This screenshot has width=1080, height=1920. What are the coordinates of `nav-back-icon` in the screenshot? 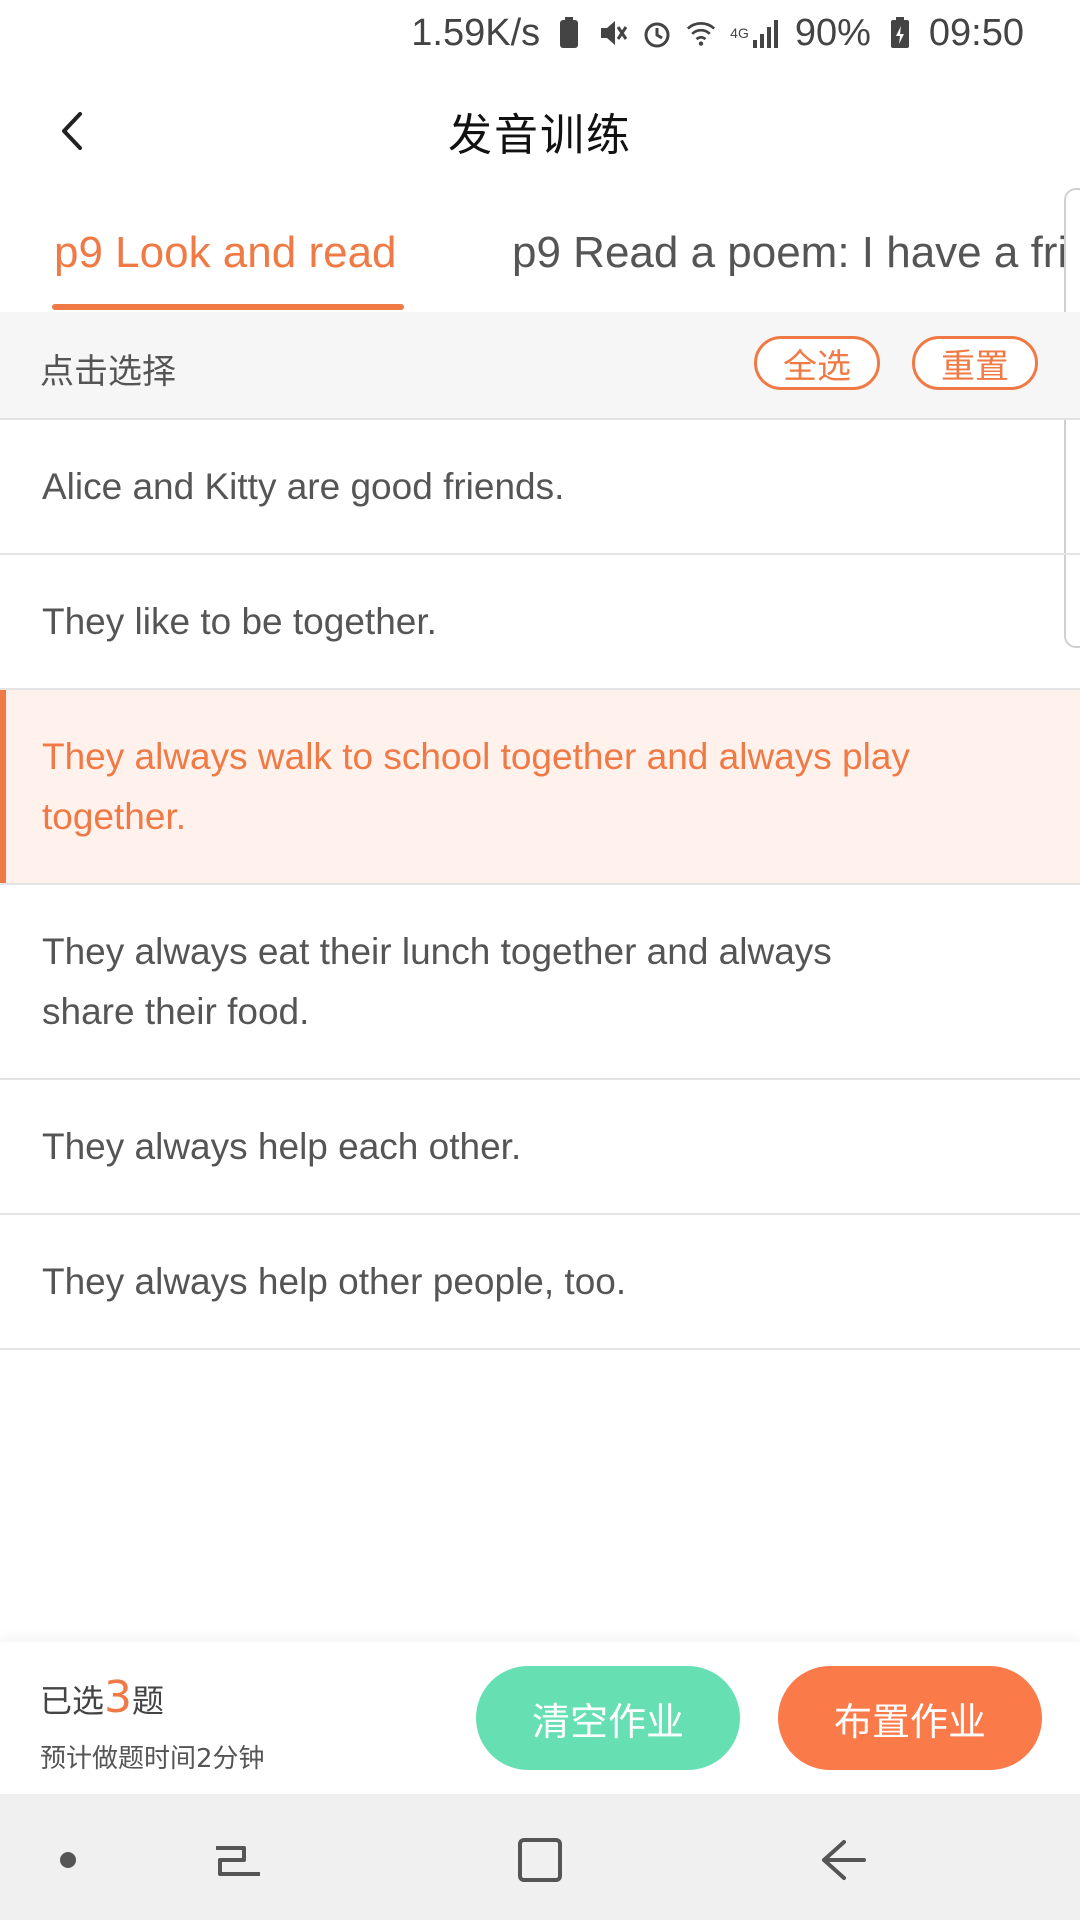 It's located at (842, 1860).